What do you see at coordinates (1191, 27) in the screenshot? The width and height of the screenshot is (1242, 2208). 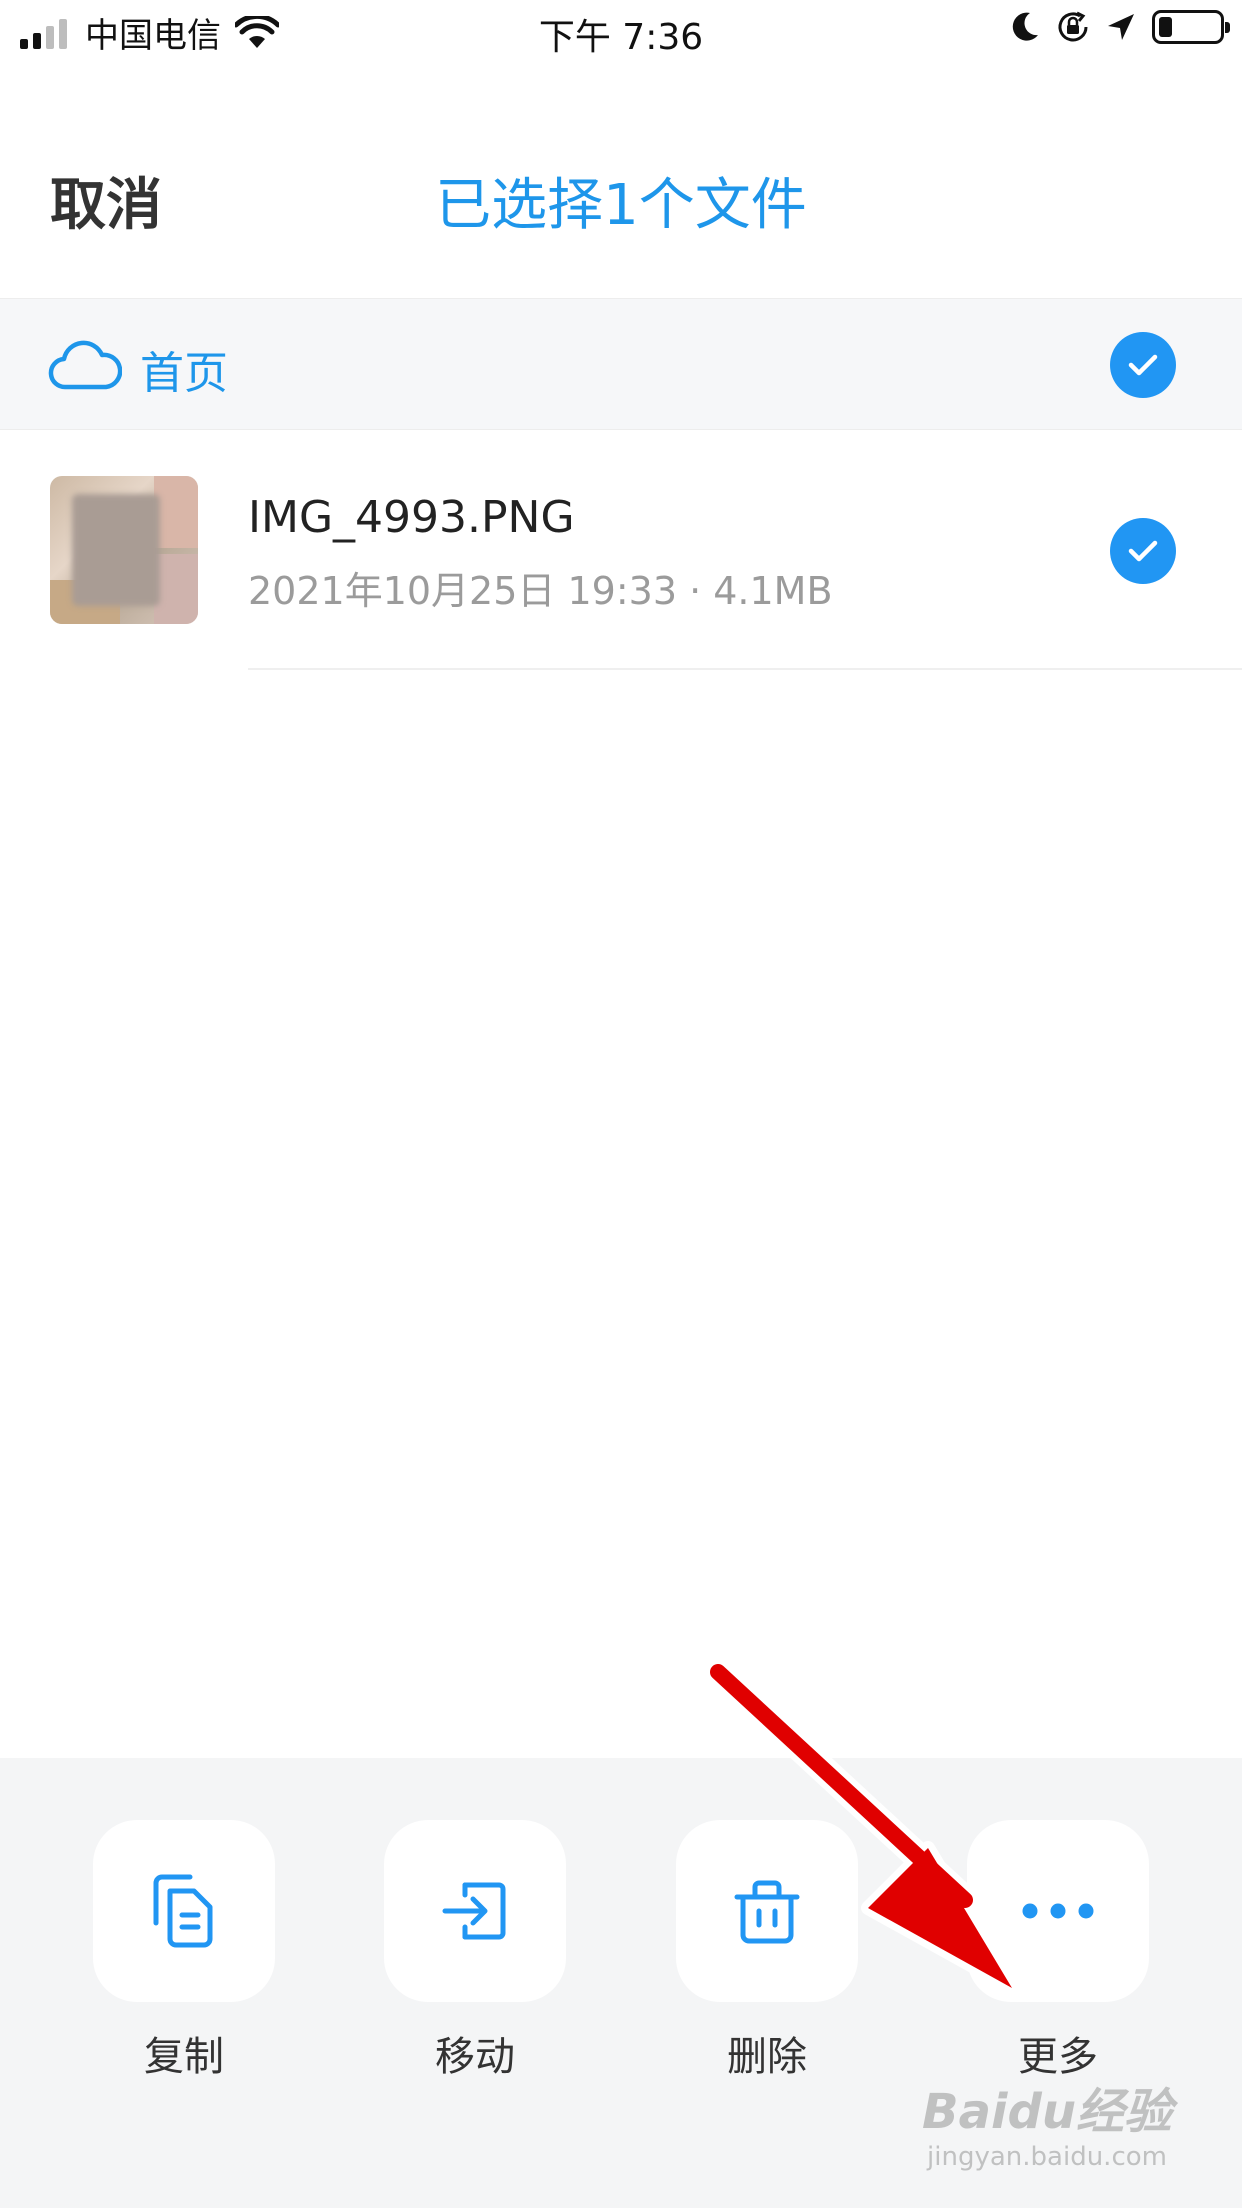 I see `battery-icon` at bounding box center [1191, 27].